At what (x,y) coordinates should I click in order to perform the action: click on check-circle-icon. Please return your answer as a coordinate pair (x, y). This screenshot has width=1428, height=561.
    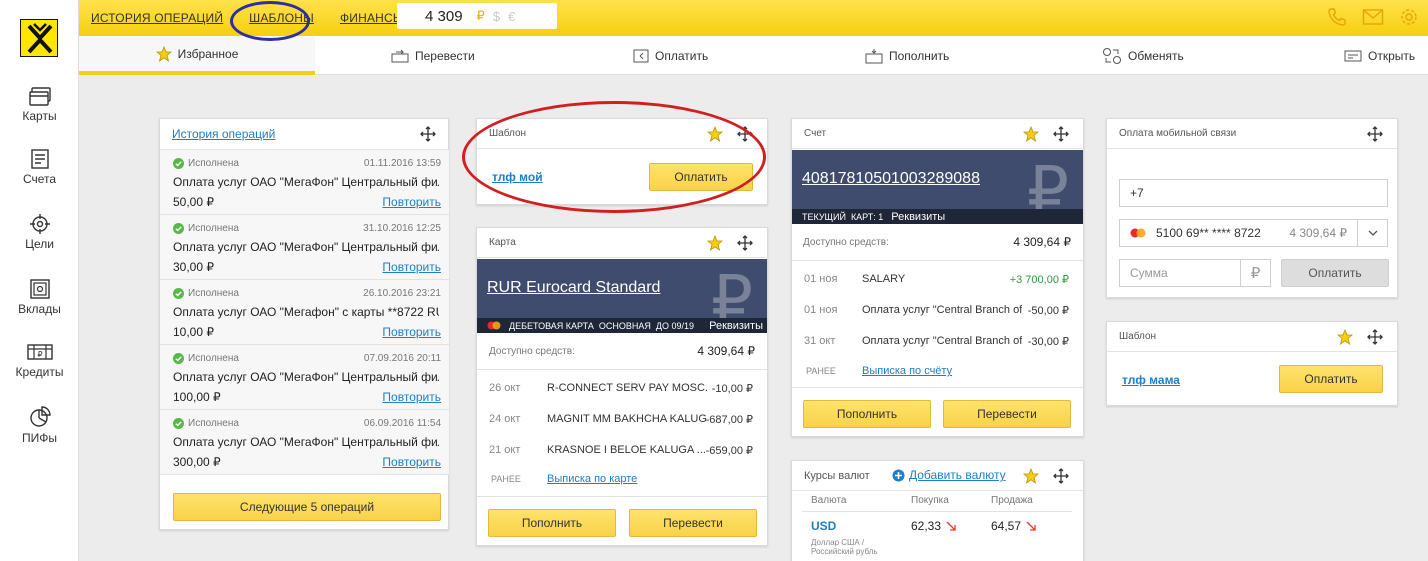
    Looking at the image, I should click on (178, 228).